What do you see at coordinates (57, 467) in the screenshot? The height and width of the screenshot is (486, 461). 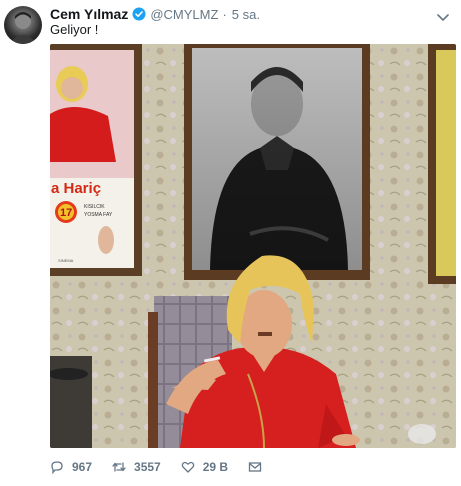 I see `reply-icon` at bounding box center [57, 467].